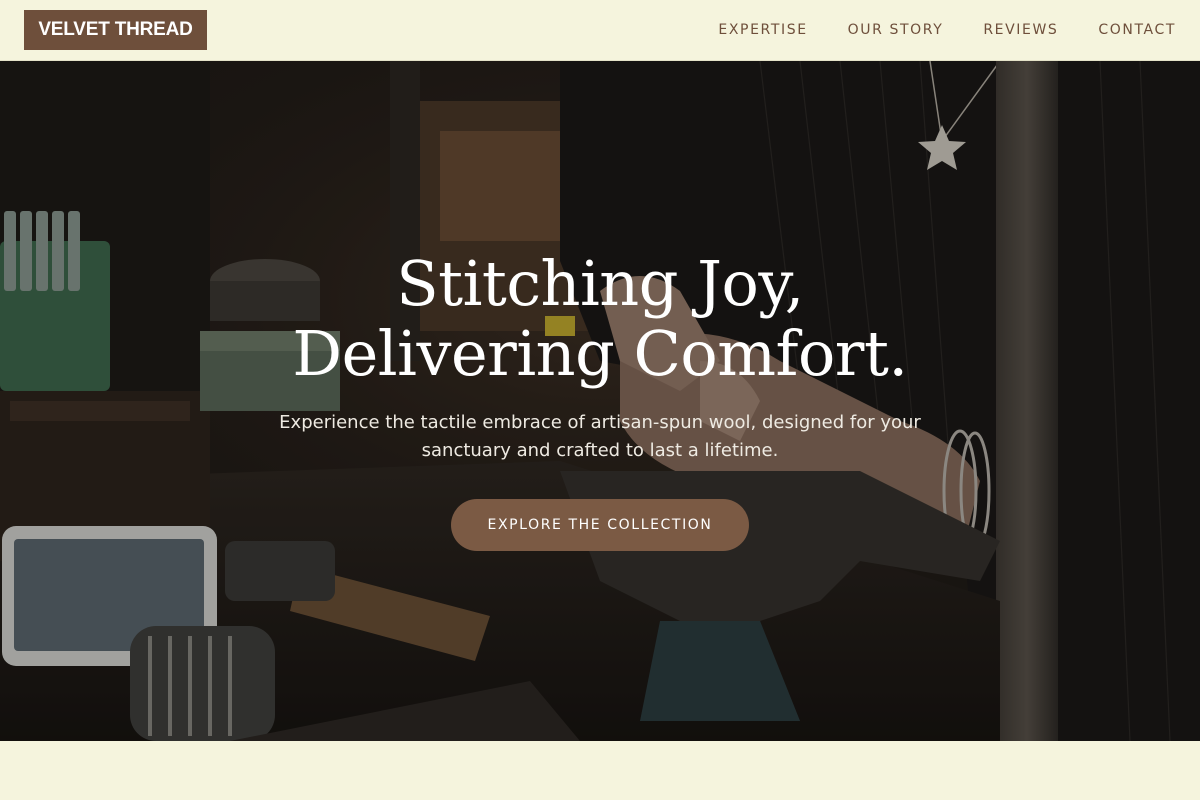 This screenshot has height=800, width=1200. I want to click on nav-link-reviews: REVIEWS, so click(1020, 30).